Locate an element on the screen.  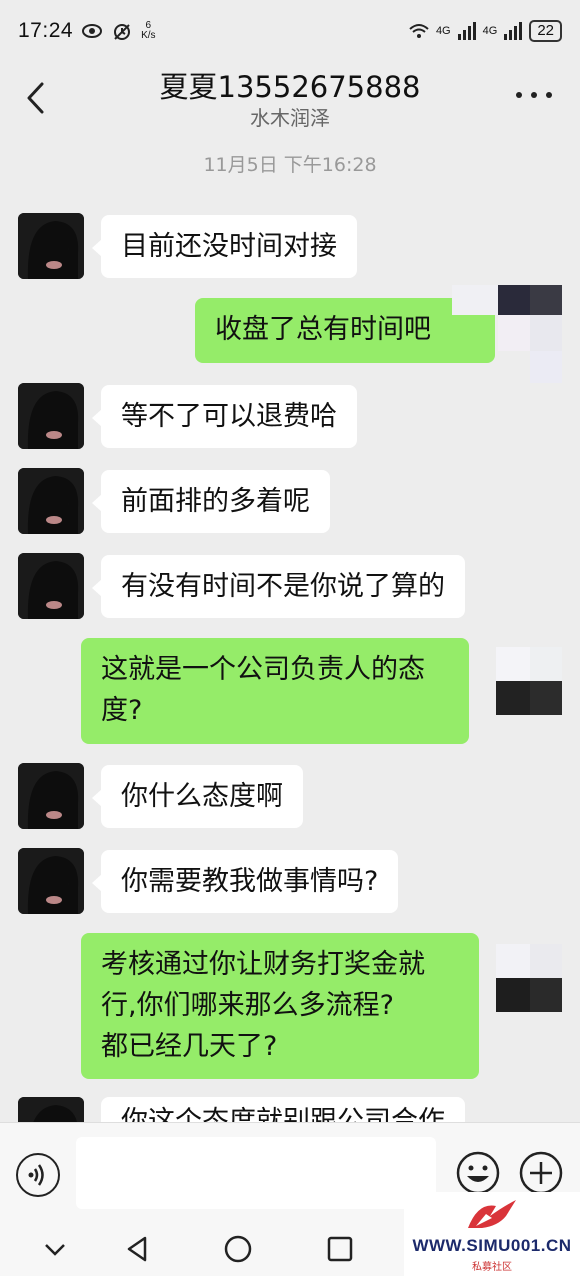
emoji-icon is located at coordinates (478, 1173).